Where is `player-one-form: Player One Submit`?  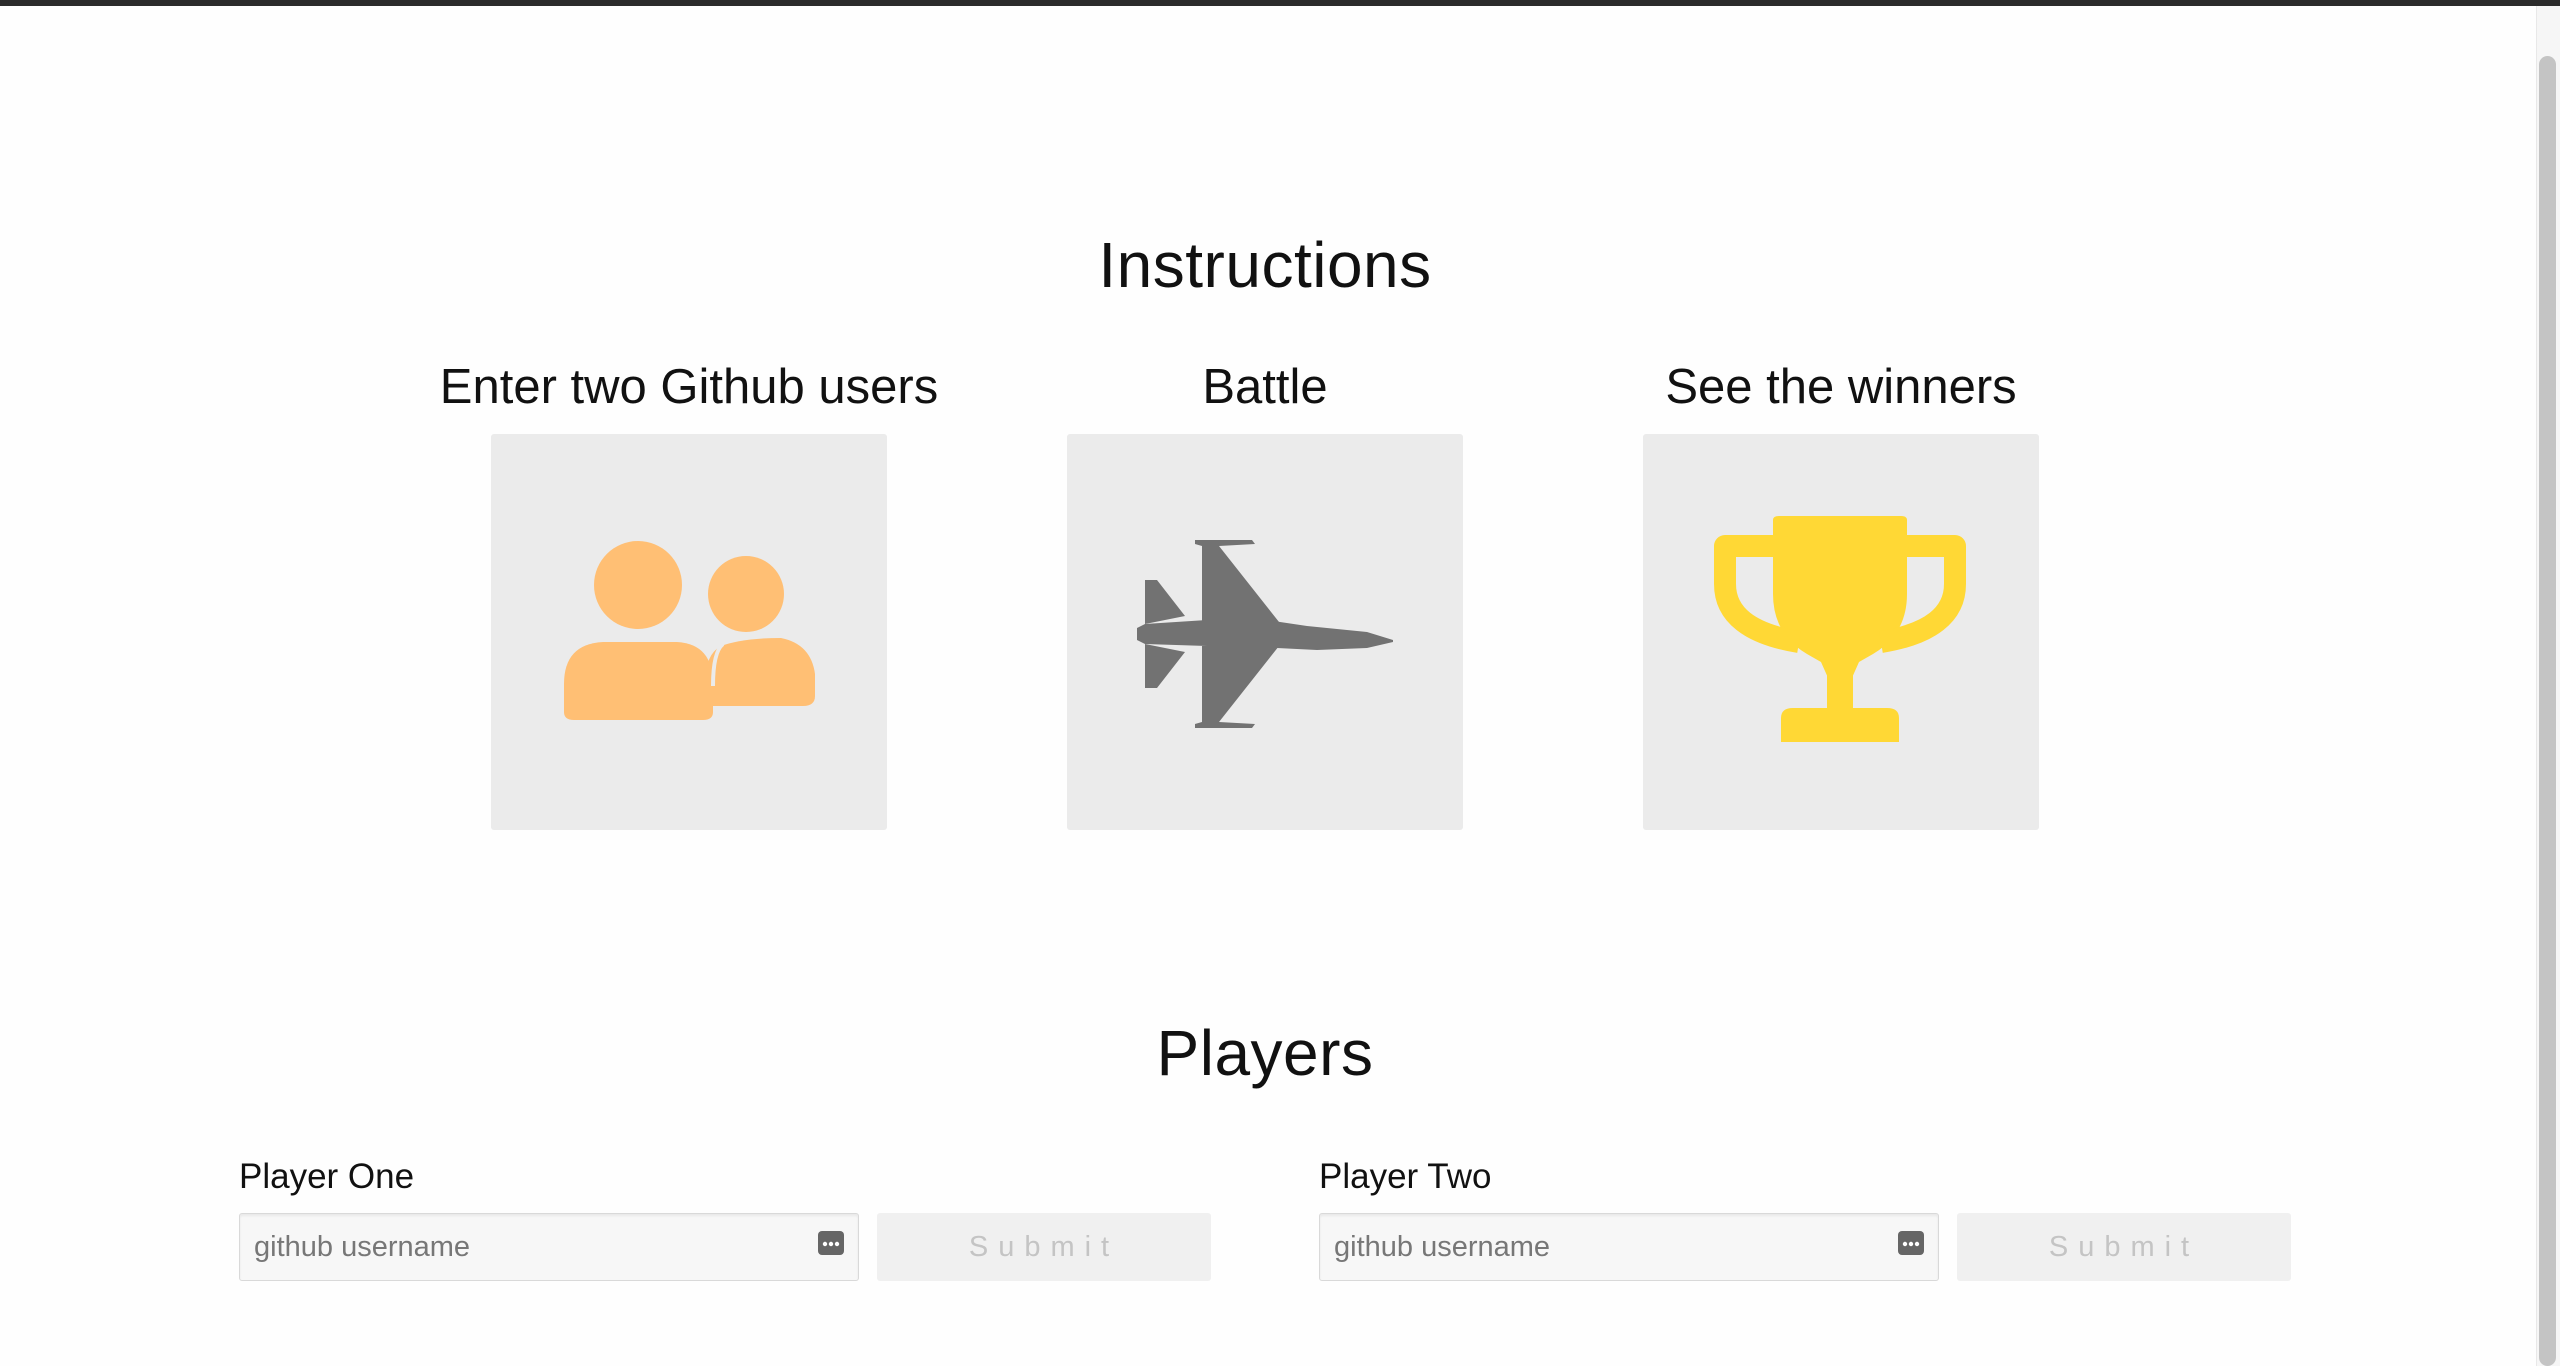 player-one-form: Player One Submit is located at coordinates (729, 1217).